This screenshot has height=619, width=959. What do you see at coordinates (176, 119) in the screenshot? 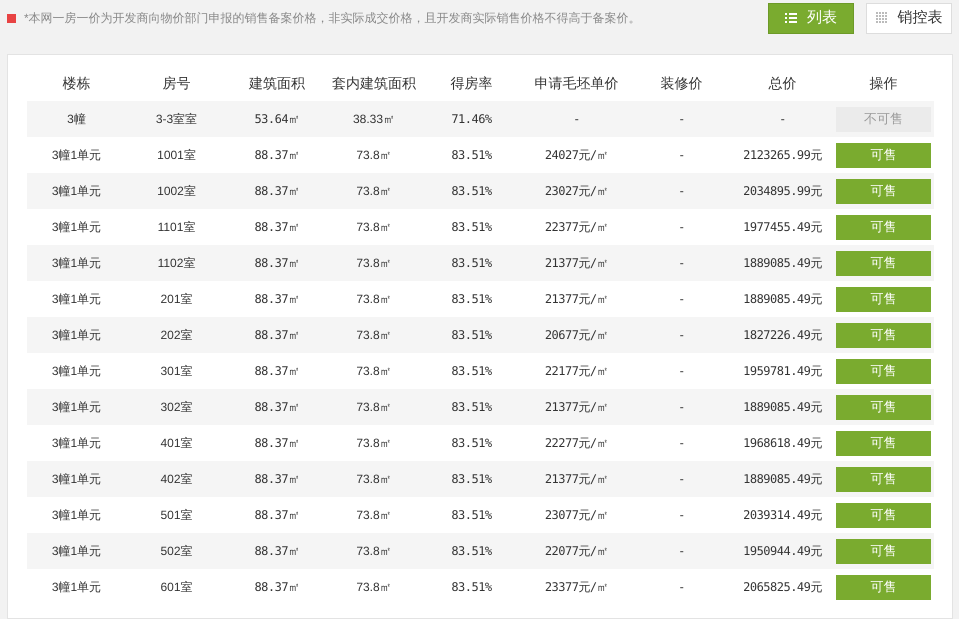
I see `table-cell-text: 3-3室室` at bounding box center [176, 119].